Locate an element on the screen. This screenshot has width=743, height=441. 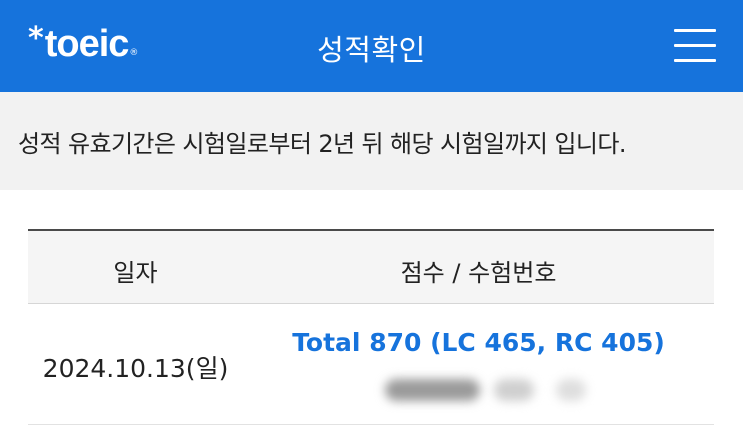
test-date: 2024.10.13(일) is located at coordinates (135, 368).